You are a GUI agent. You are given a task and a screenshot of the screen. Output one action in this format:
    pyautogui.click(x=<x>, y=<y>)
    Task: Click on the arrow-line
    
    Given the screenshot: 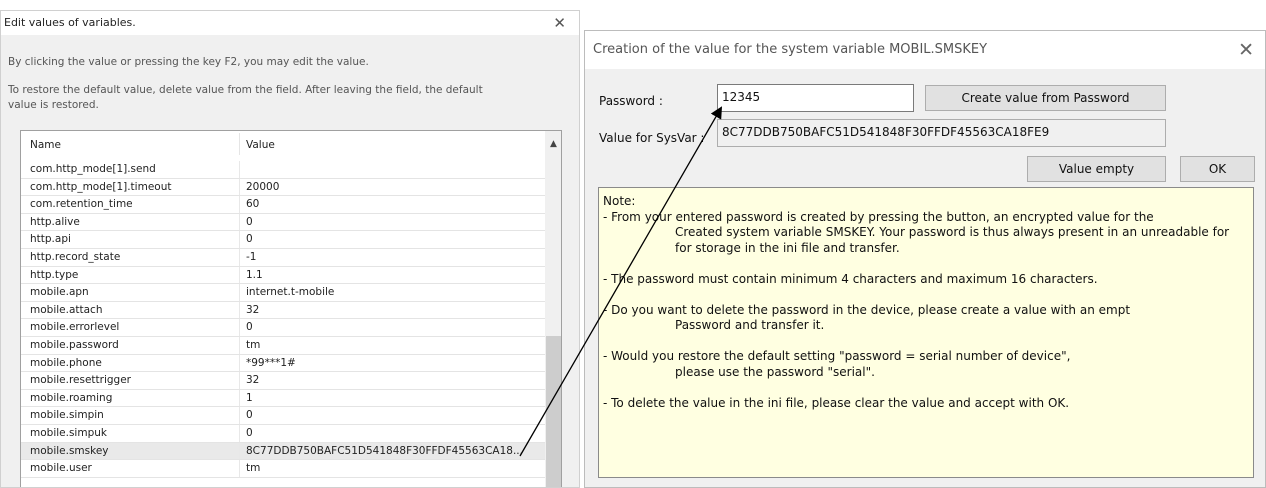 What is the action you would take?
    pyautogui.click(x=621, y=281)
    